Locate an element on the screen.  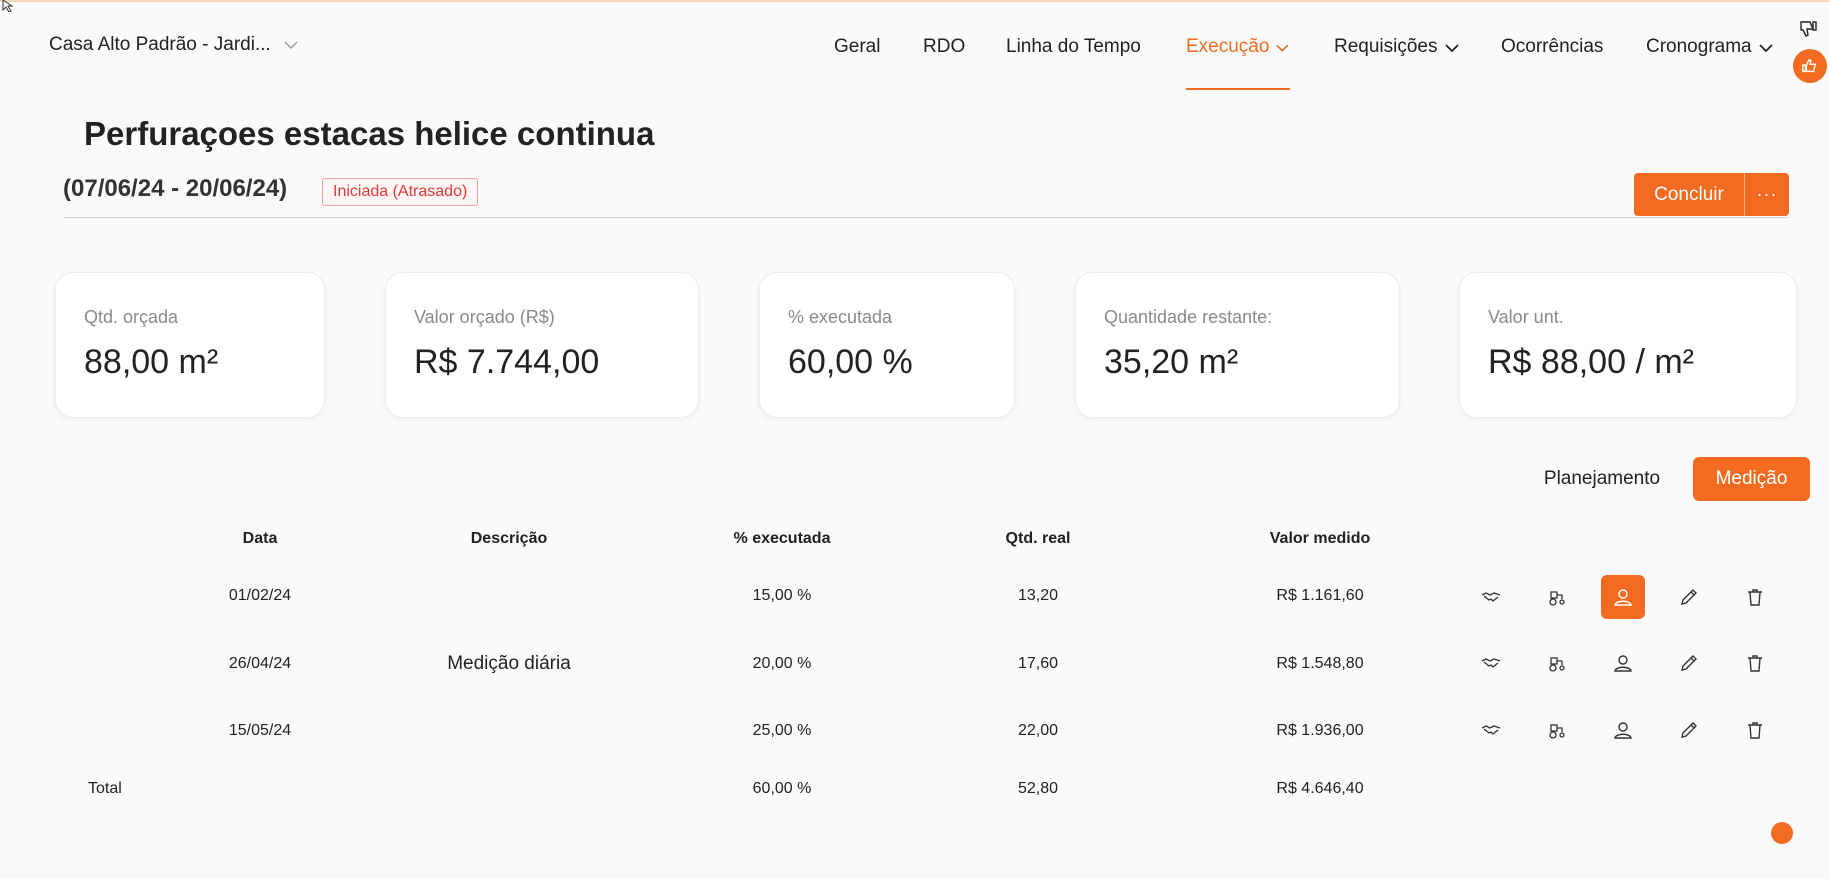
stat-card-qtd-restante: Quantidade restante: 35,20 m² is located at coordinates (1237, 345).